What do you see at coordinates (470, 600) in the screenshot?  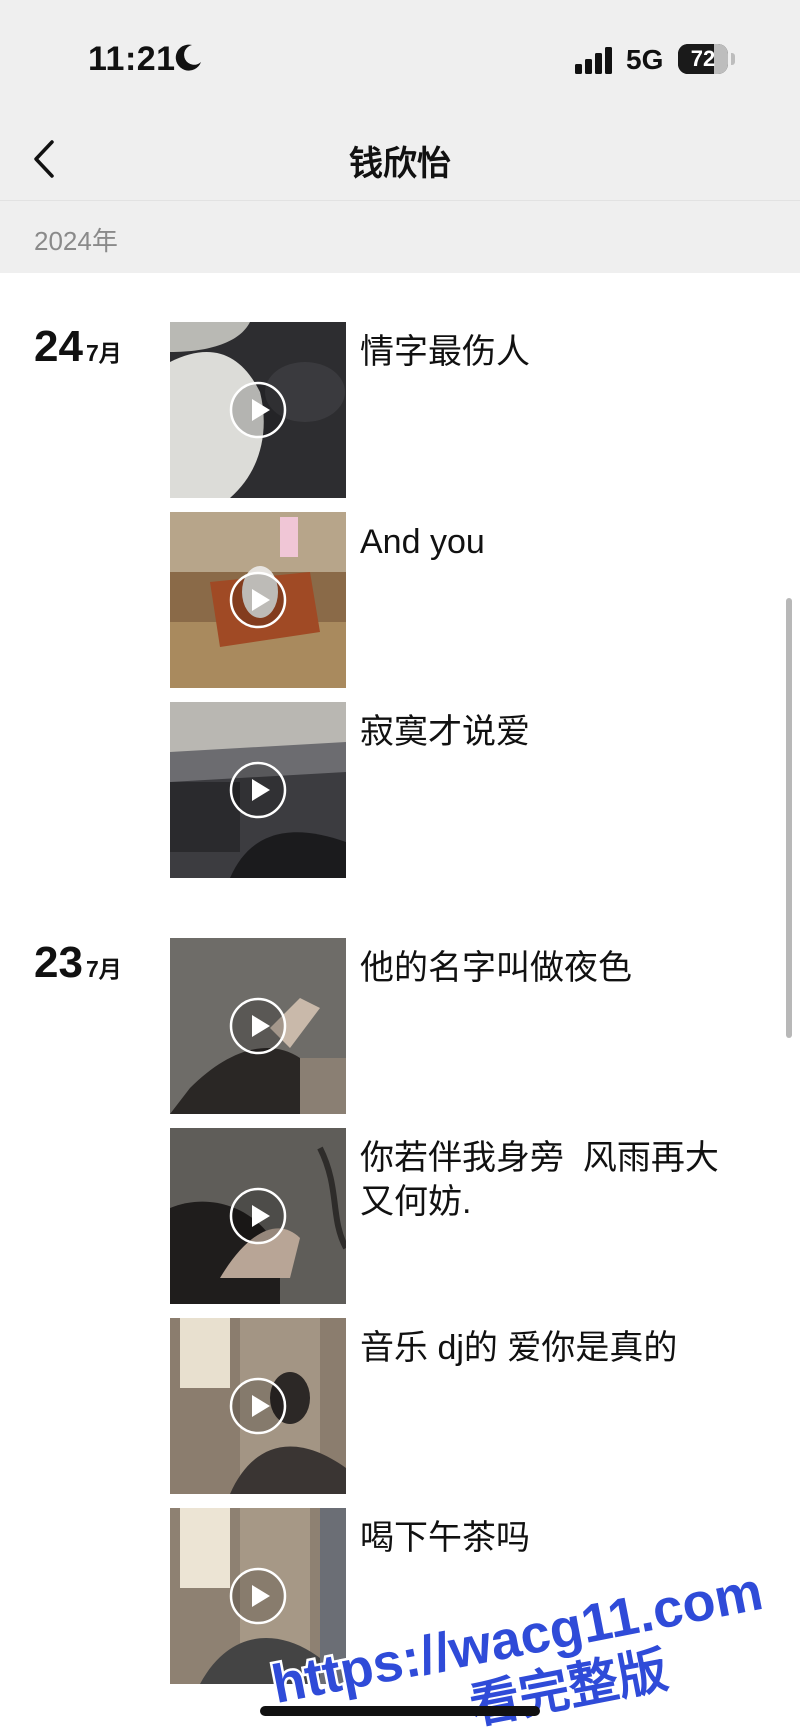 I see `video-post: And you` at bounding box center [470, 600].